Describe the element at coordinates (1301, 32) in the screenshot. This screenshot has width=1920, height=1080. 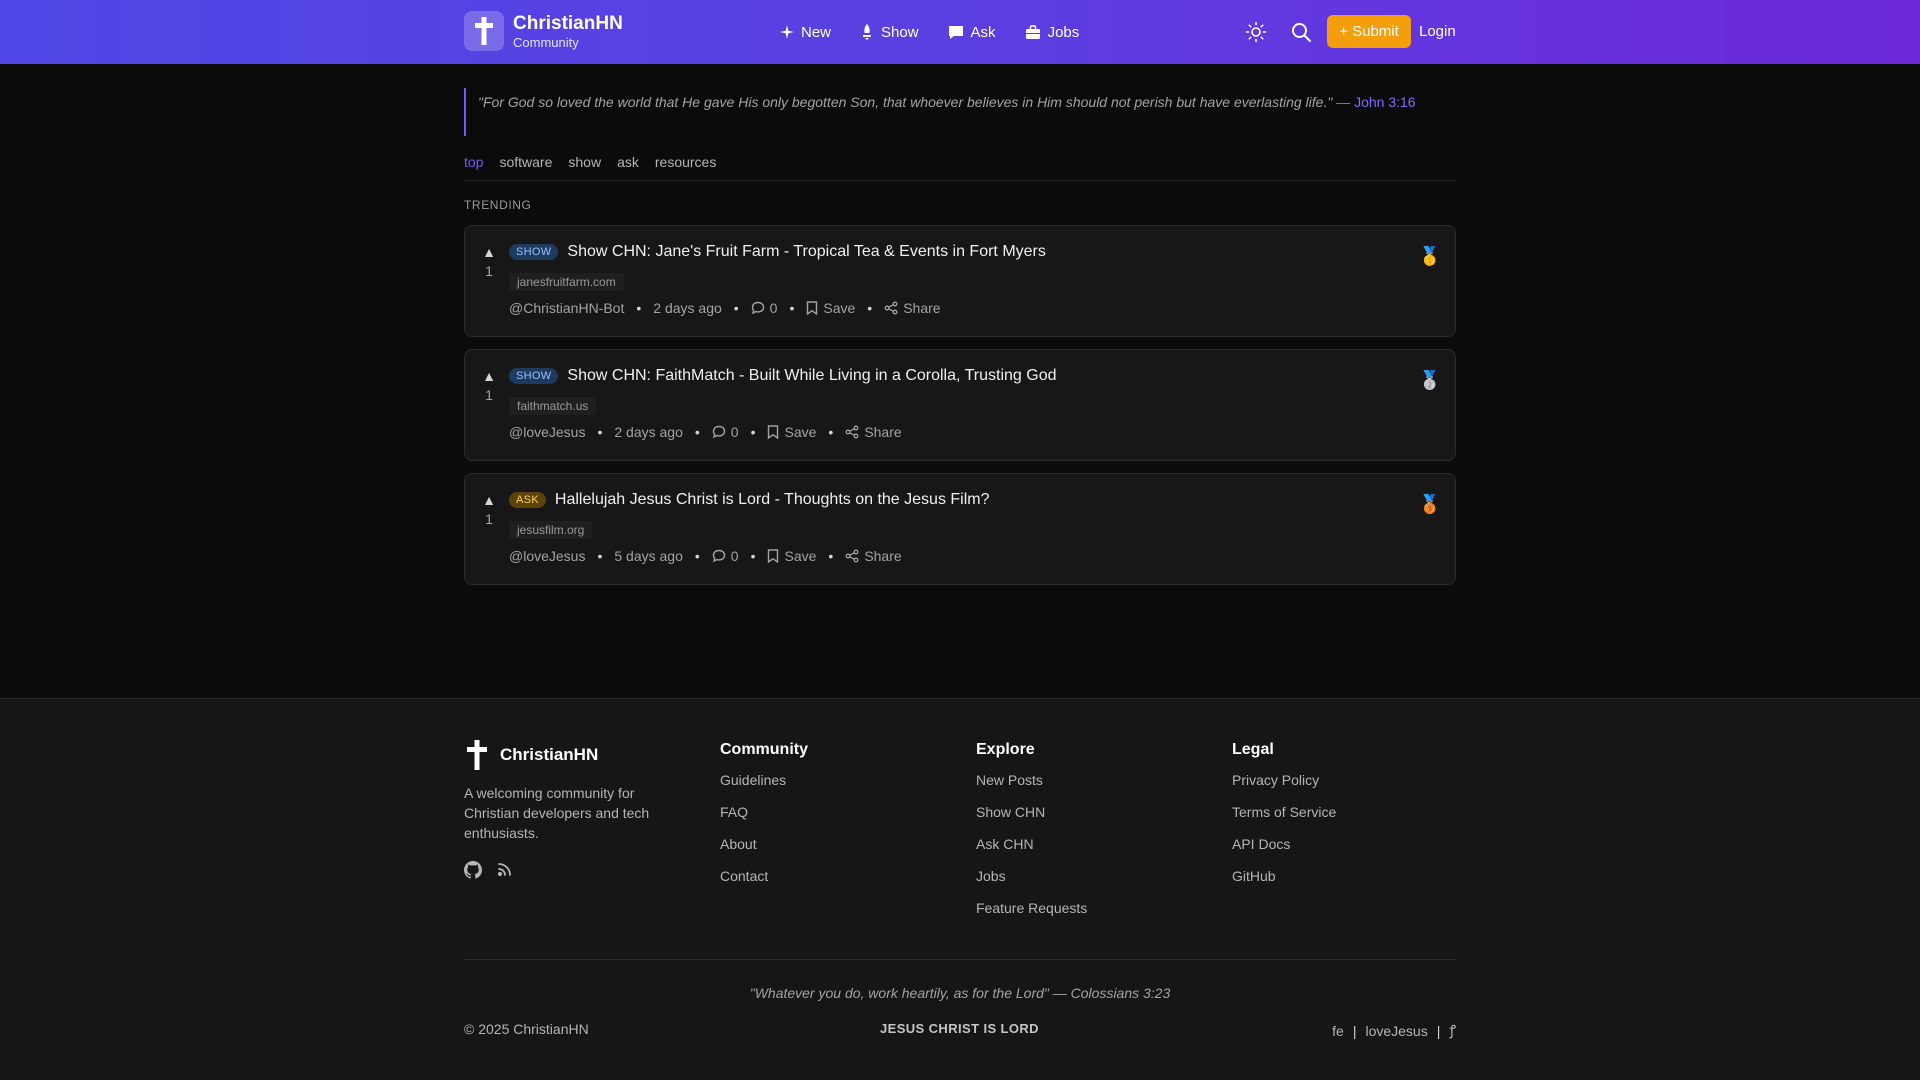
I see `search-button` at that location.